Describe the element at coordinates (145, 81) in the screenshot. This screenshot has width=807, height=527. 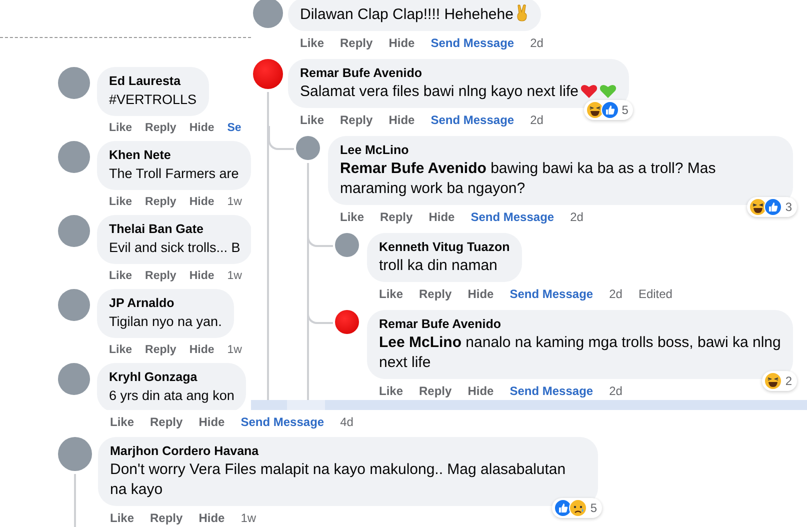
I see `author-name: Ed Lauresta` at that location.